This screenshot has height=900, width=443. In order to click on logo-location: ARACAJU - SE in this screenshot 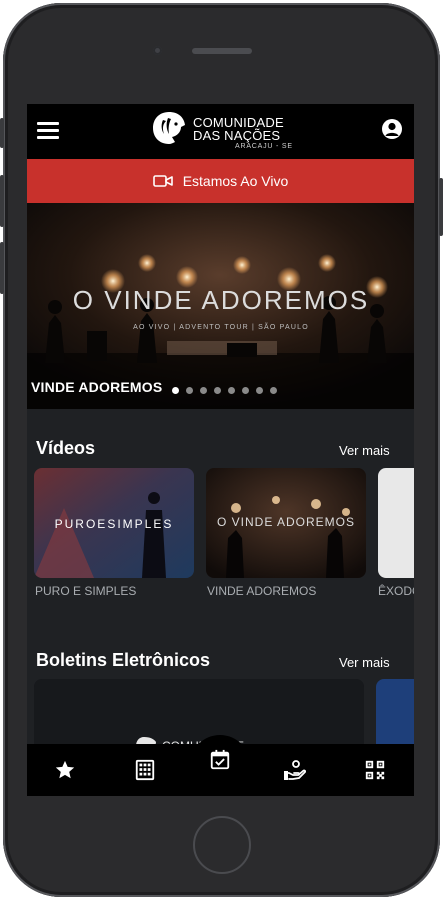, I will do `click(264, 146)`.